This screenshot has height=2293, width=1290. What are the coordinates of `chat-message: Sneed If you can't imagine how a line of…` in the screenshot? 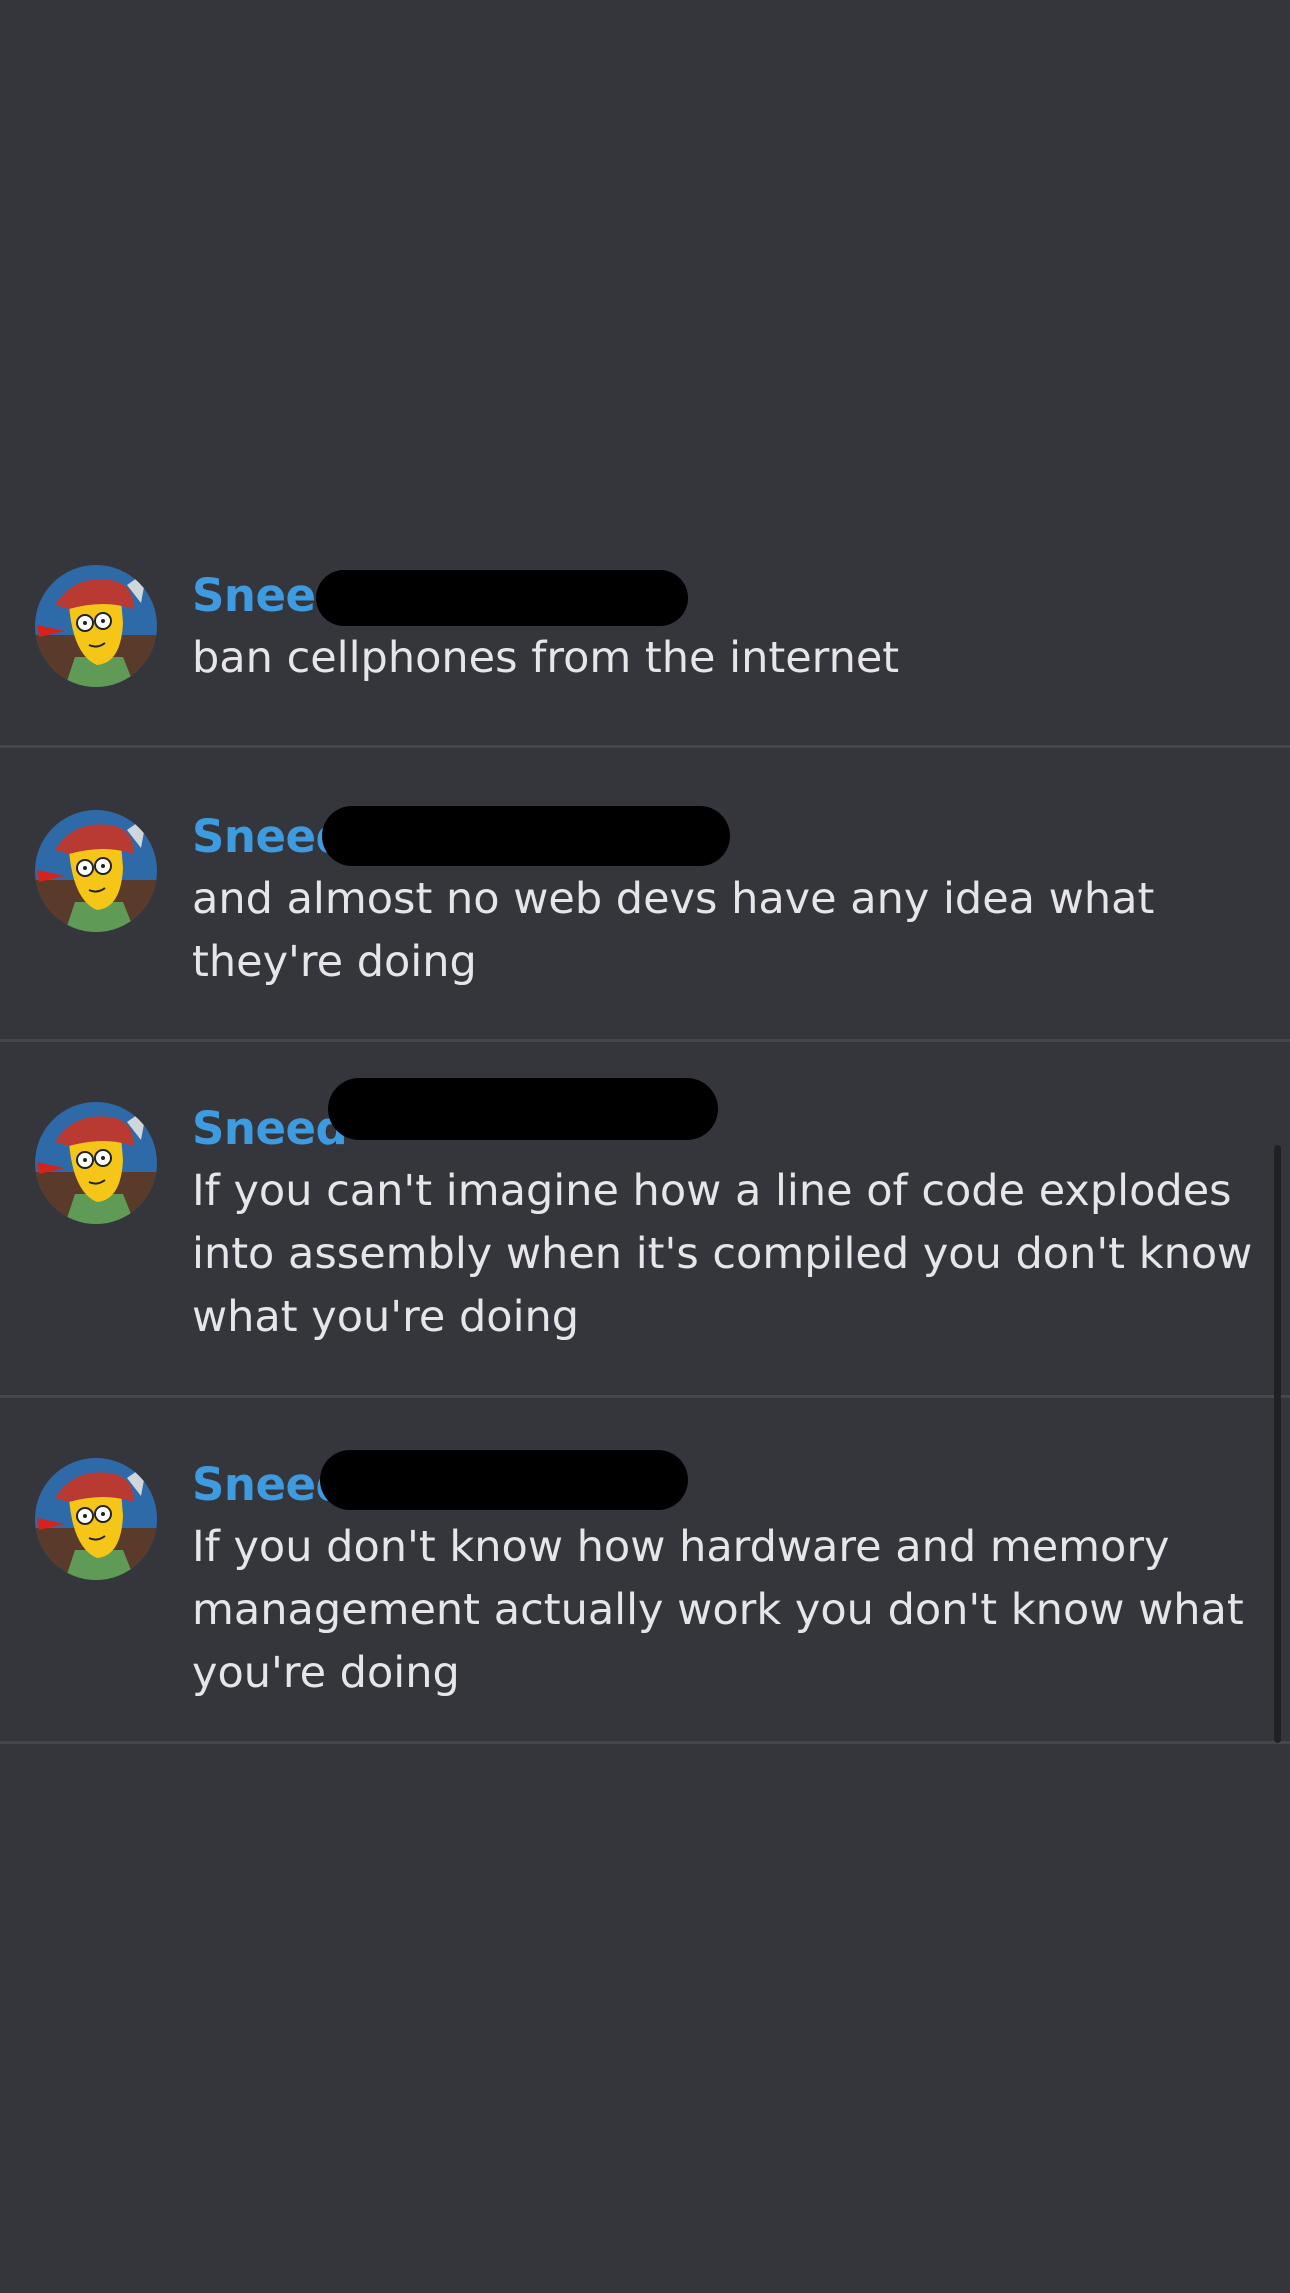 It's located at (645, 1238).